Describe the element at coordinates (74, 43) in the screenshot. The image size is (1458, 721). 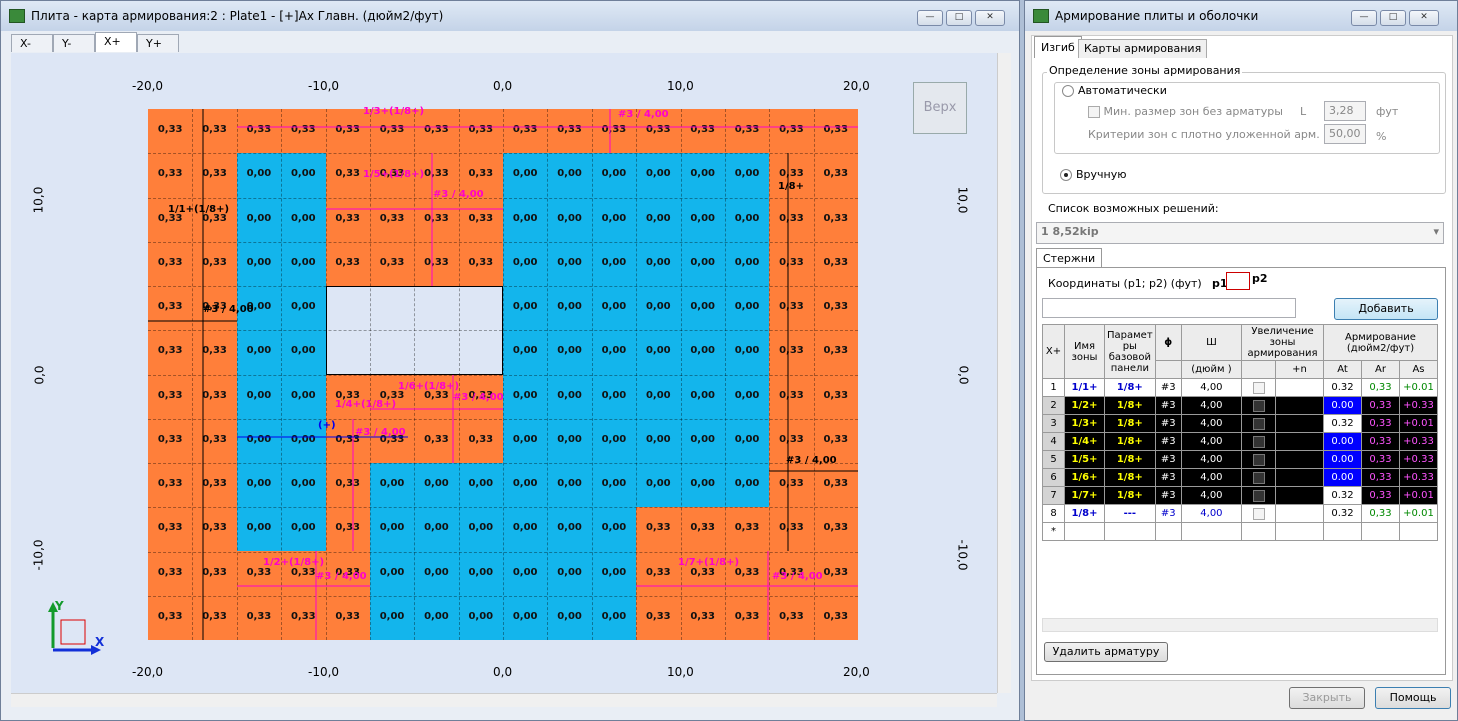
I see `tab-y-minus: Y-` at that location.